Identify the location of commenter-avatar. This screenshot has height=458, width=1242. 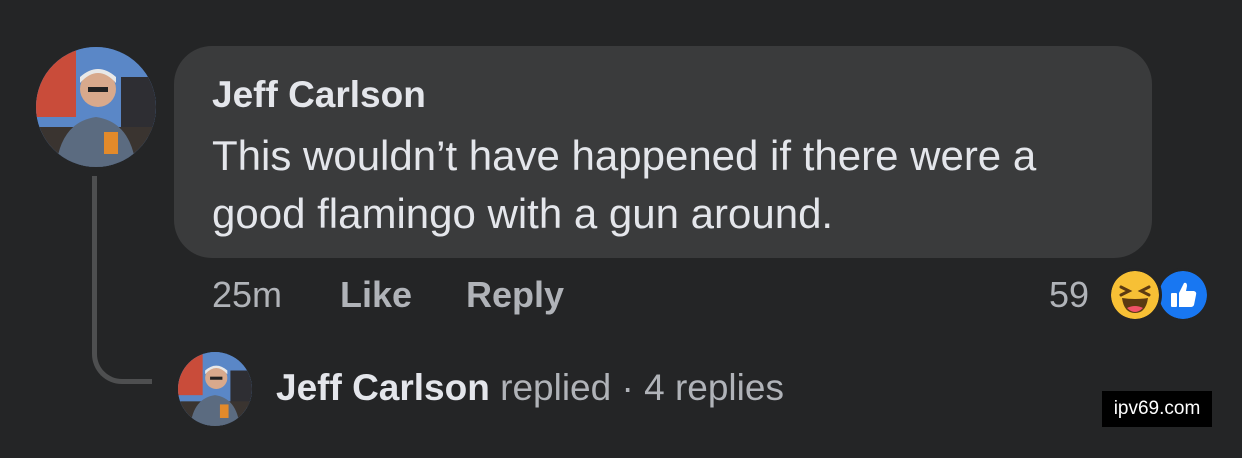
(96, 107).